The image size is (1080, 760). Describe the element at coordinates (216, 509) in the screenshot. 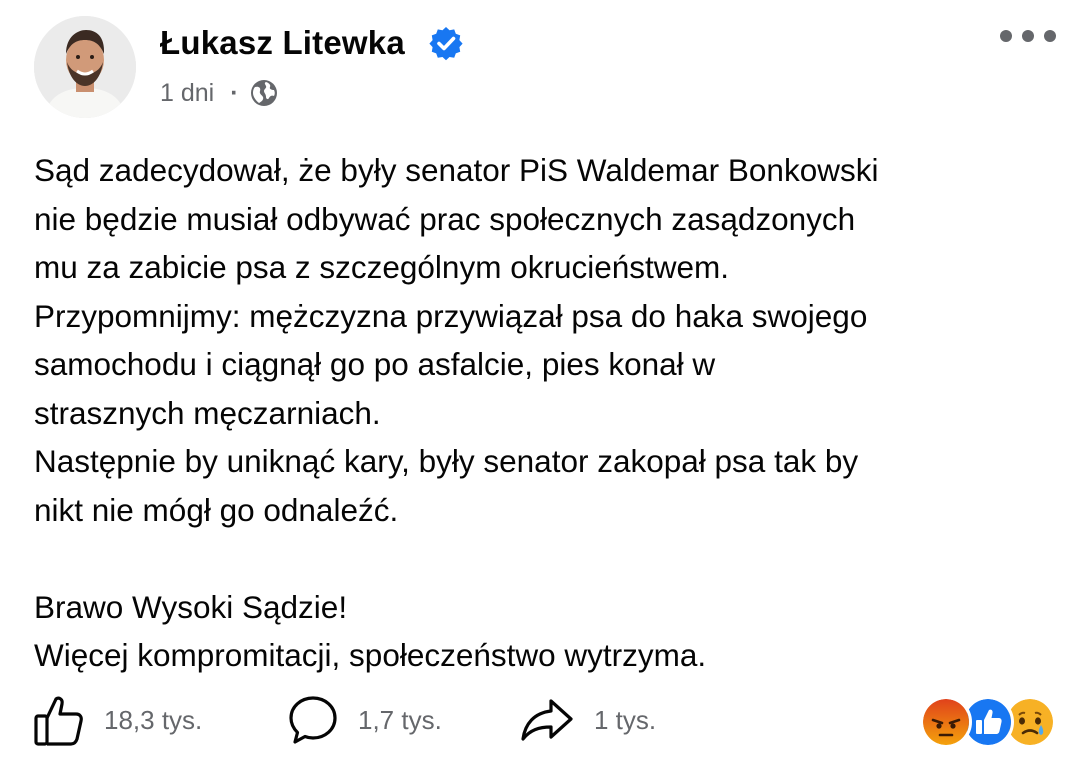

I see `post-body-line: nikt nie mógł go odnaleźć.` at that location.